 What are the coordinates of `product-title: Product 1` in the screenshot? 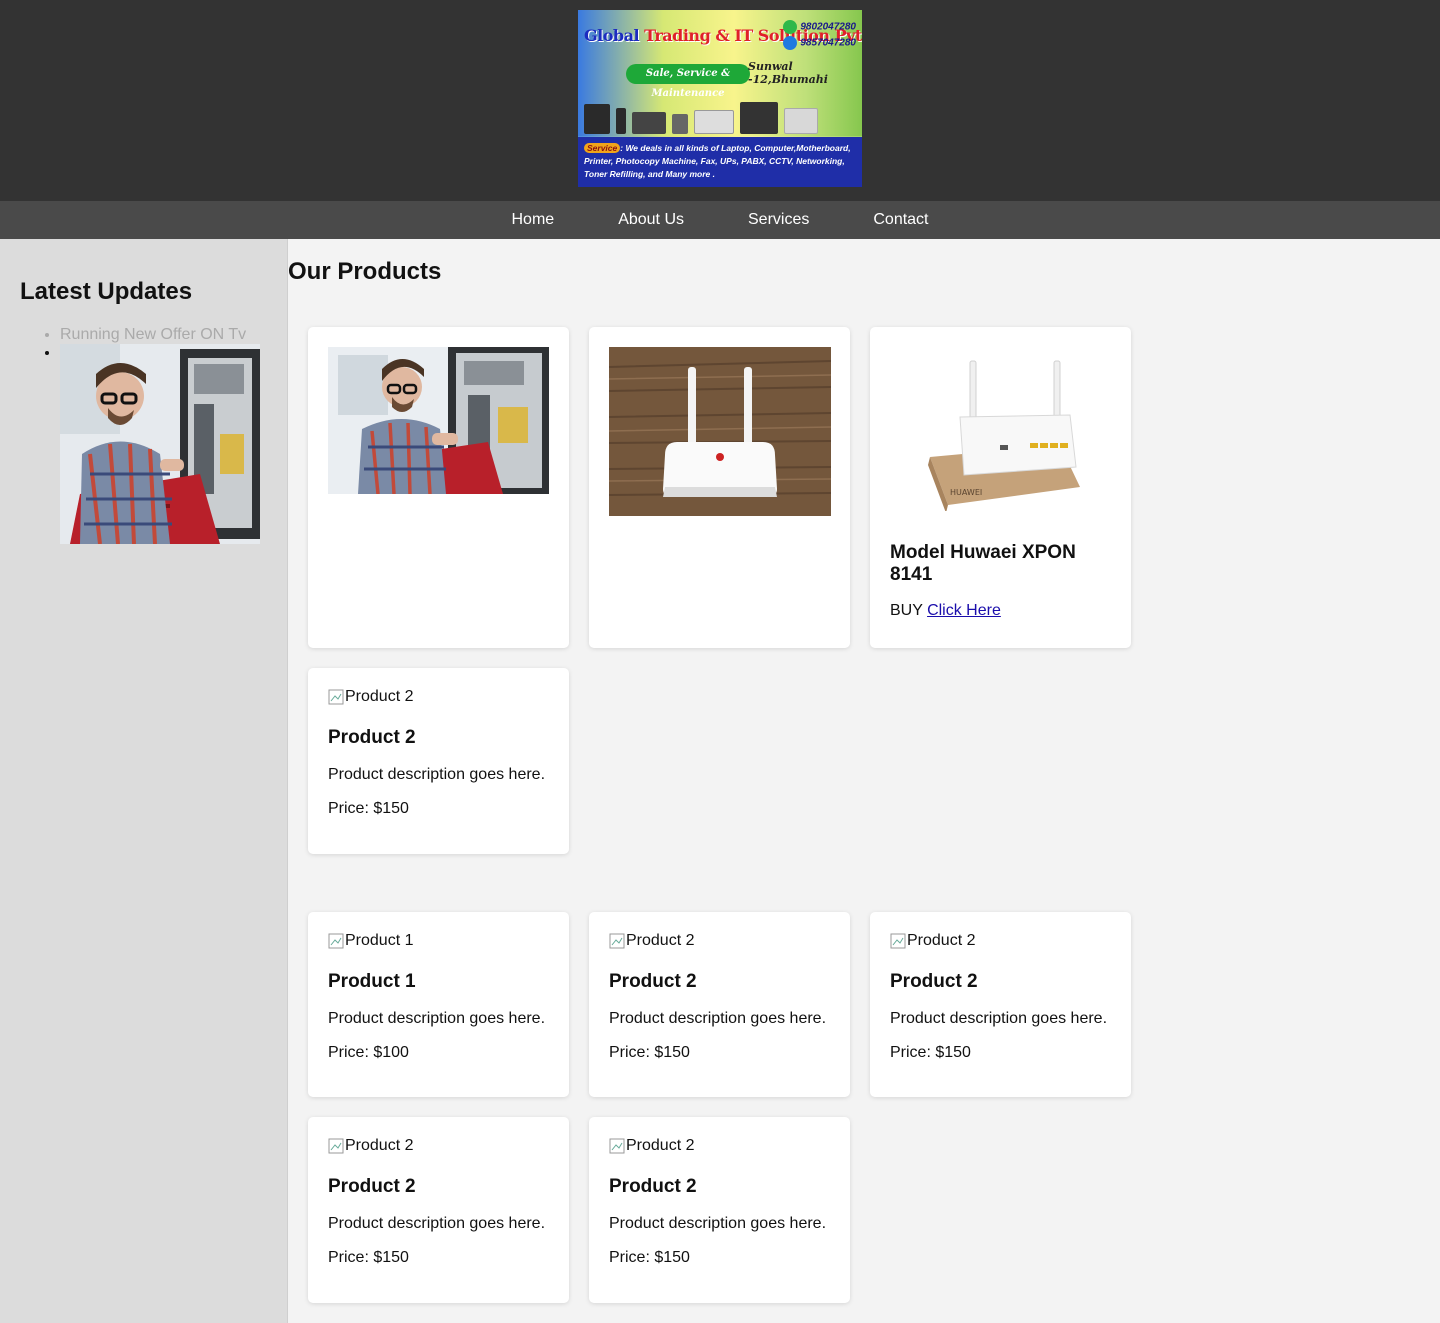 It's located at (372, 981).